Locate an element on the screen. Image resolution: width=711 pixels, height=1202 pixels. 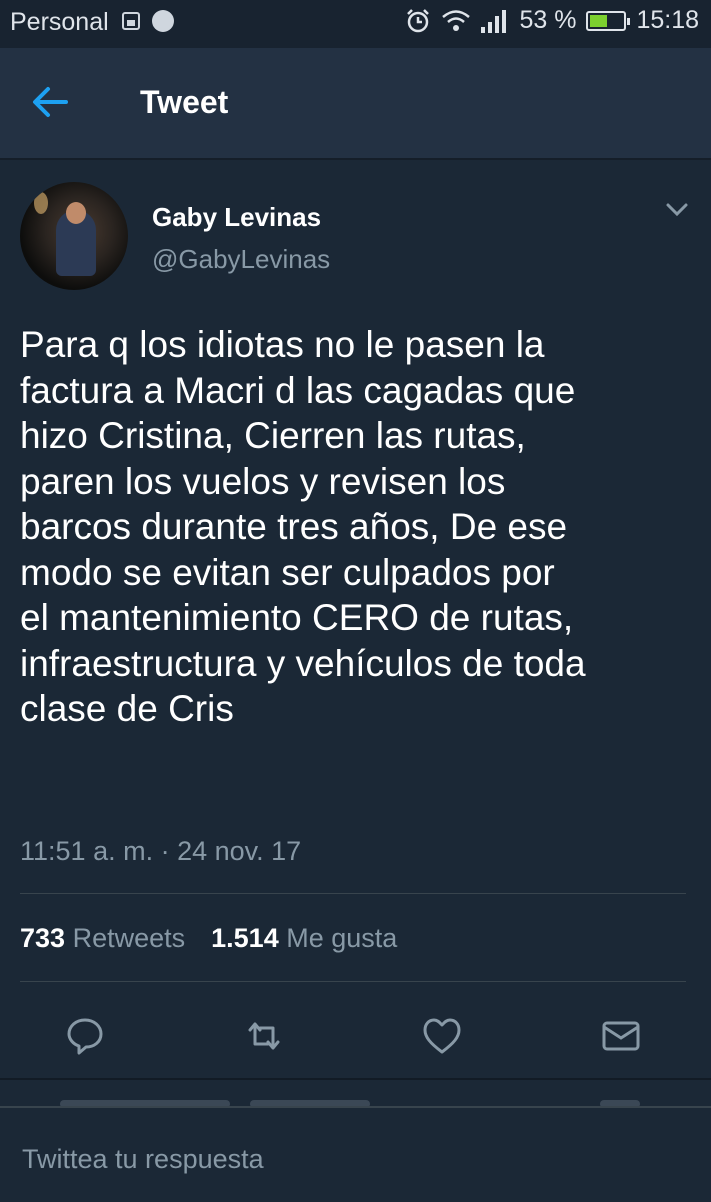
back-button is located at coordinates (50, 102).